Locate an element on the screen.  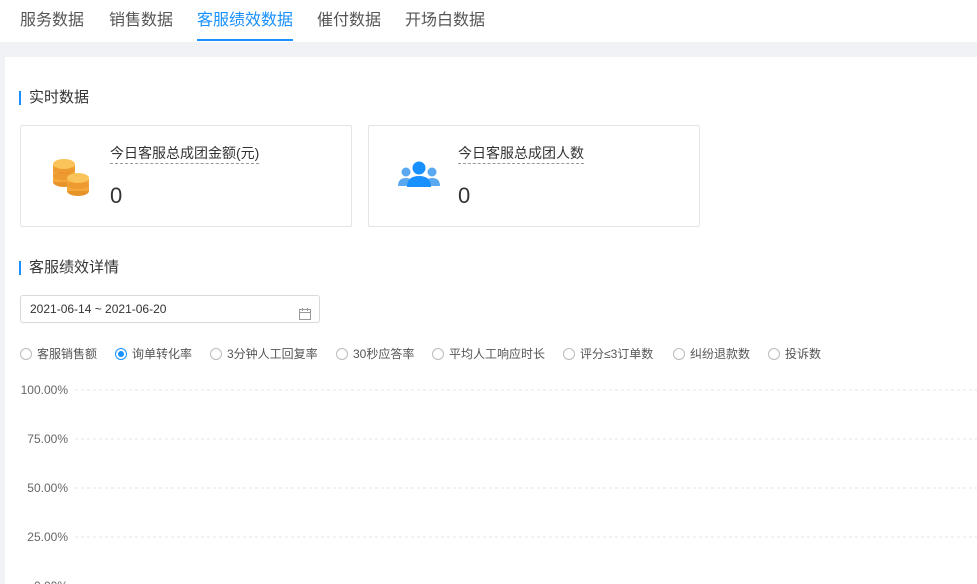
y-tick-label: 50.00% is located at coordinates (47, 488).